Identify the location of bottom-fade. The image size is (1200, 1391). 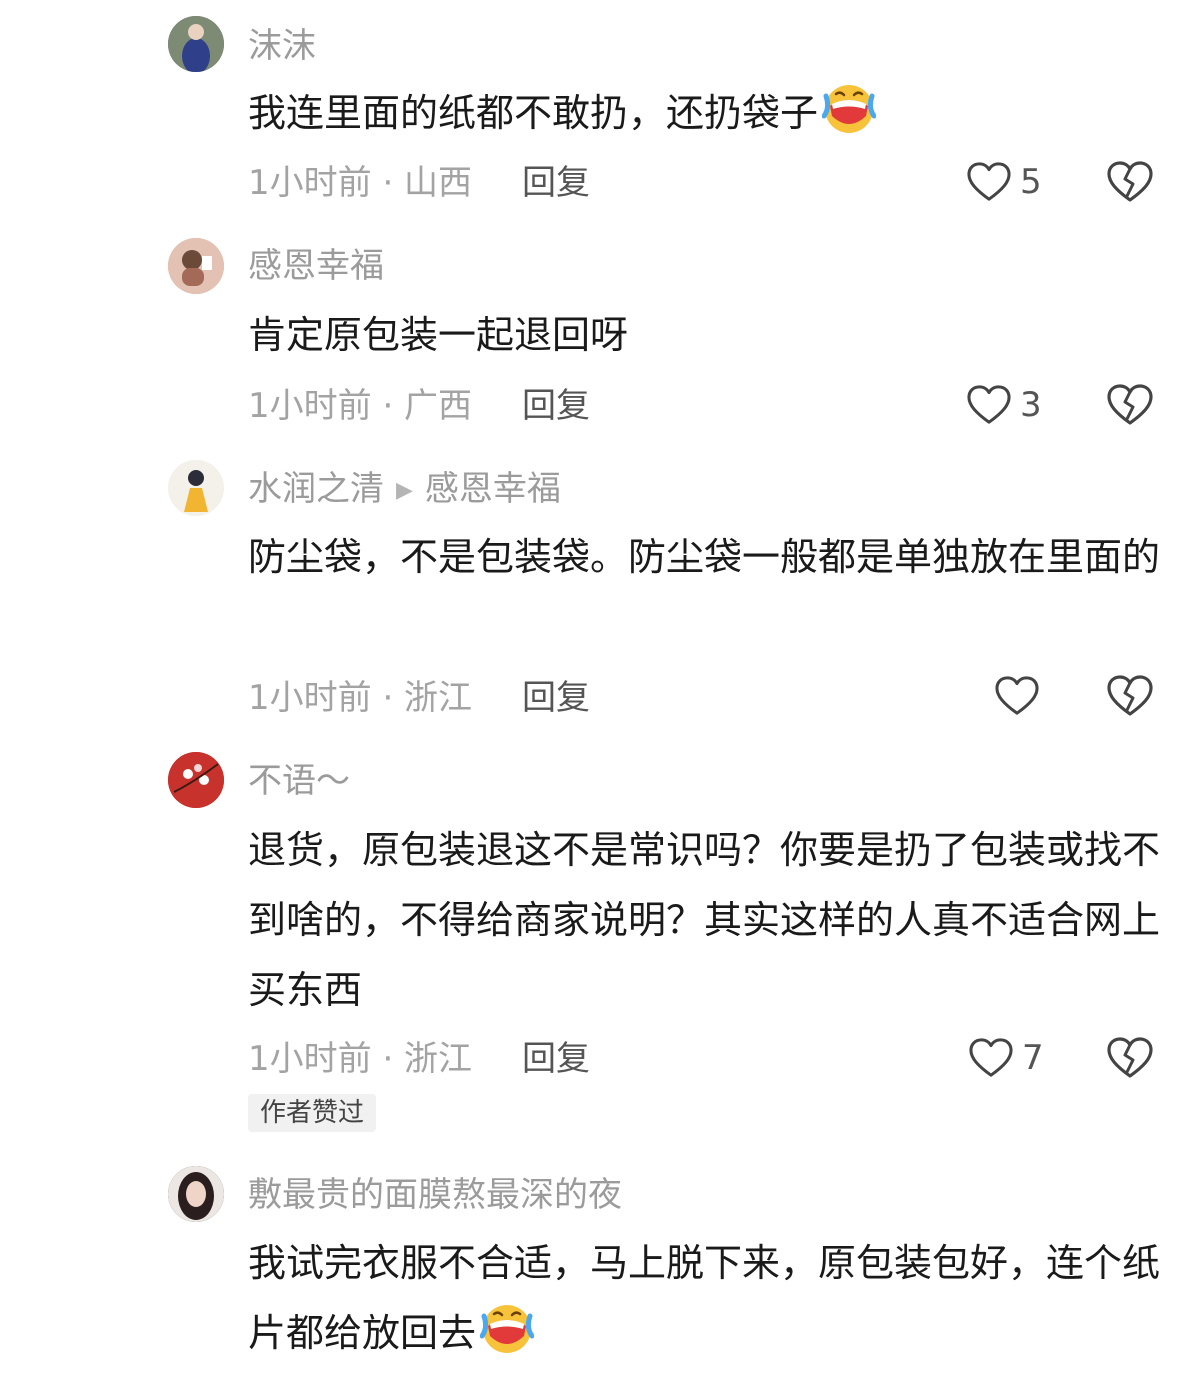
(600, 1378).